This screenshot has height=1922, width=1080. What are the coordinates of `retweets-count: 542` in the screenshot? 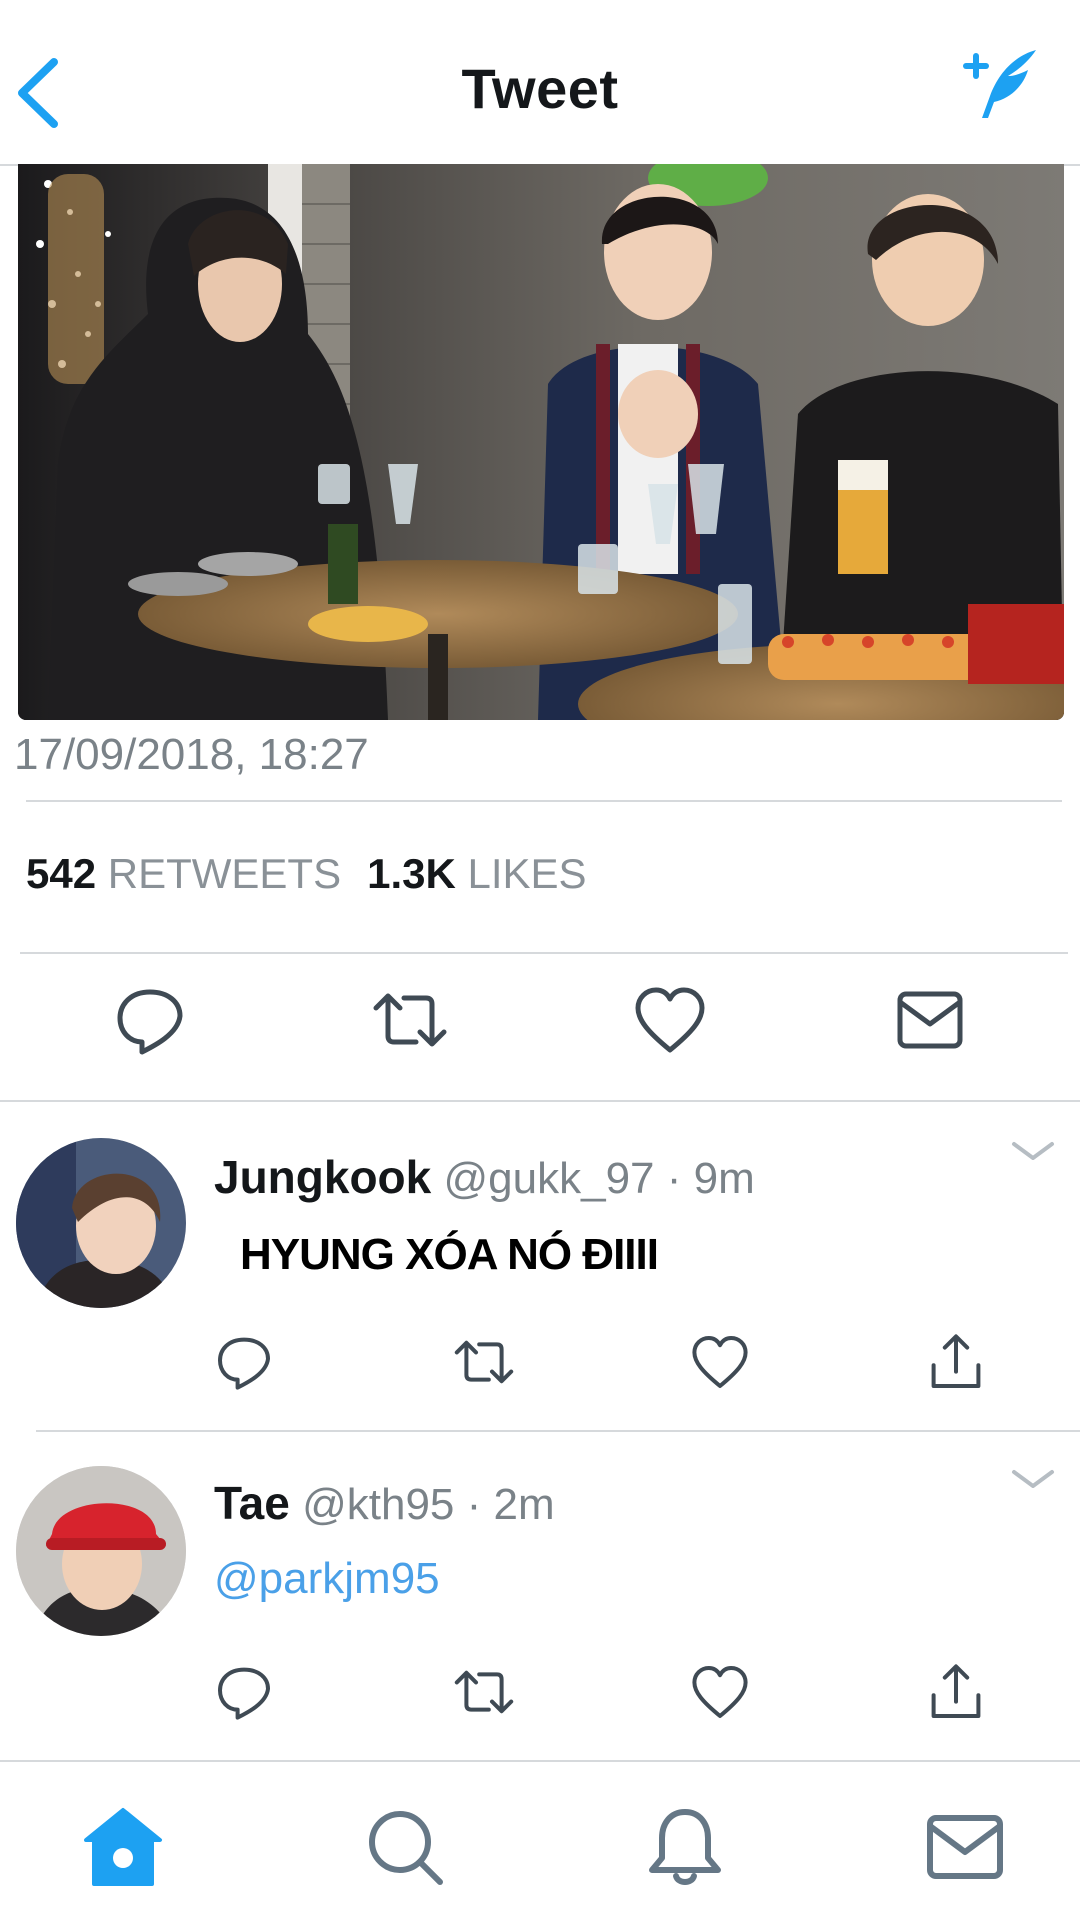 It's located at (61, 873).